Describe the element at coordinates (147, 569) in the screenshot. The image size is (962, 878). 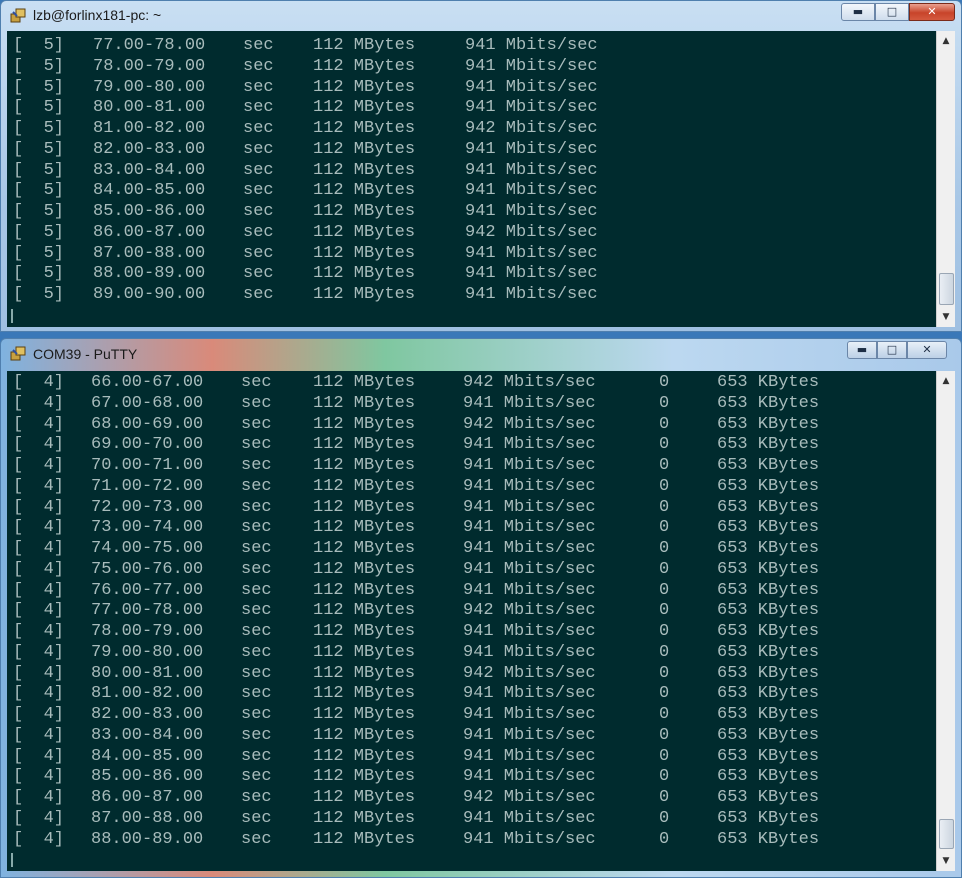
I see `row-interval: 75.00-76.00` at that location.